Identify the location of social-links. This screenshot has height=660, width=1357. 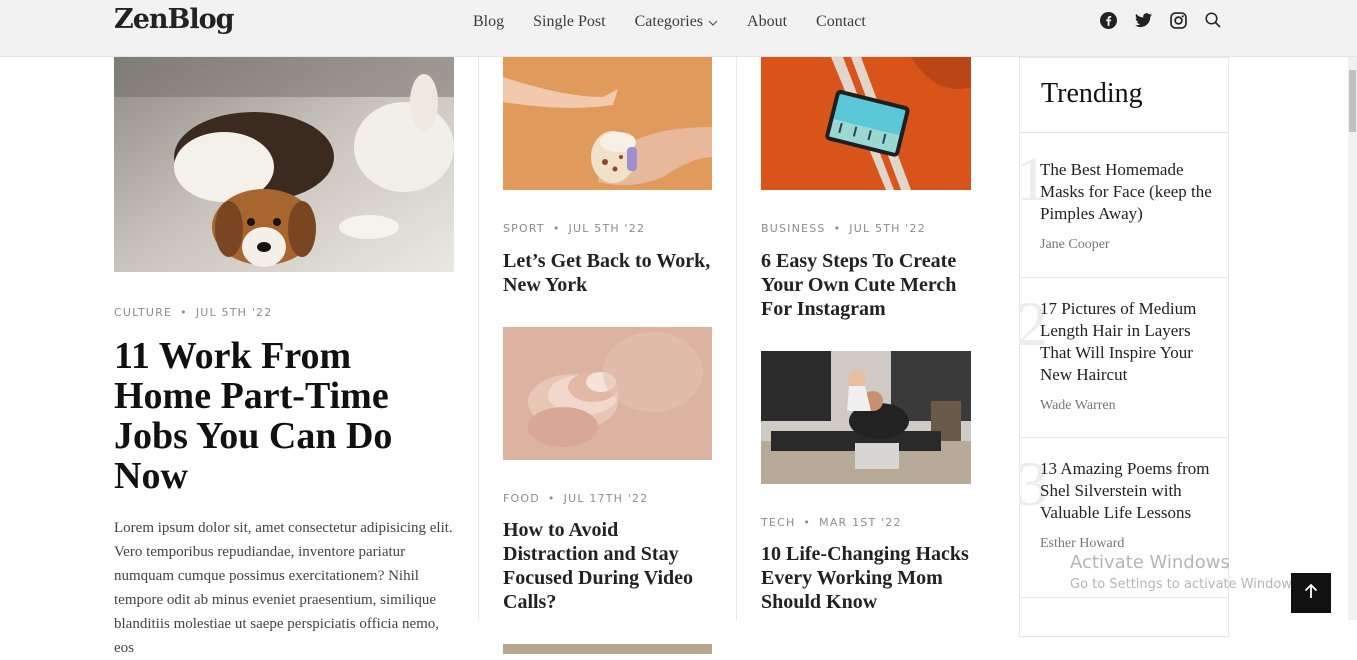
(1169, 20).